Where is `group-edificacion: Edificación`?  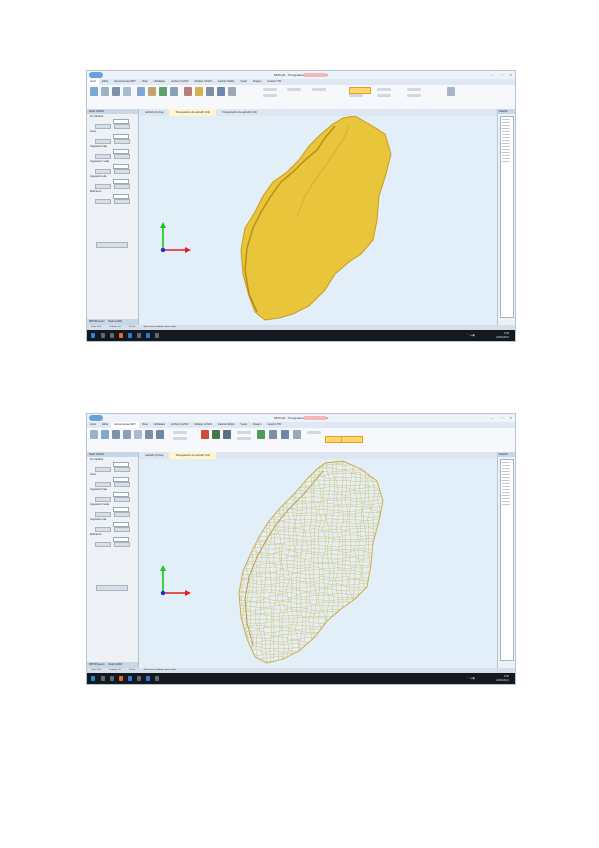
group-edificacion: Edificación is located at coordinates (112, 539).